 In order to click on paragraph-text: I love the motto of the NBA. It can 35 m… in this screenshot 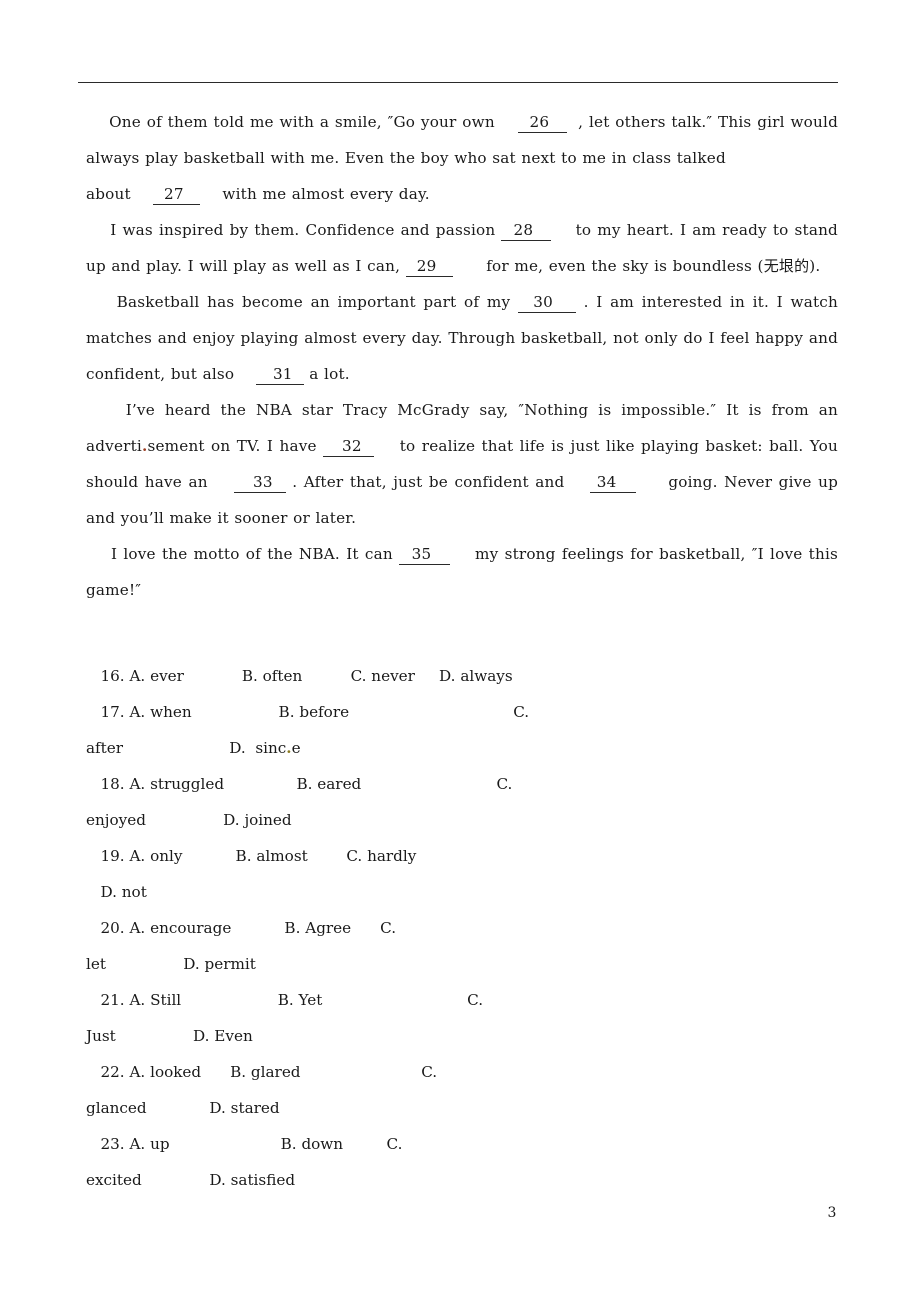, I will do `click(465, 572)`.